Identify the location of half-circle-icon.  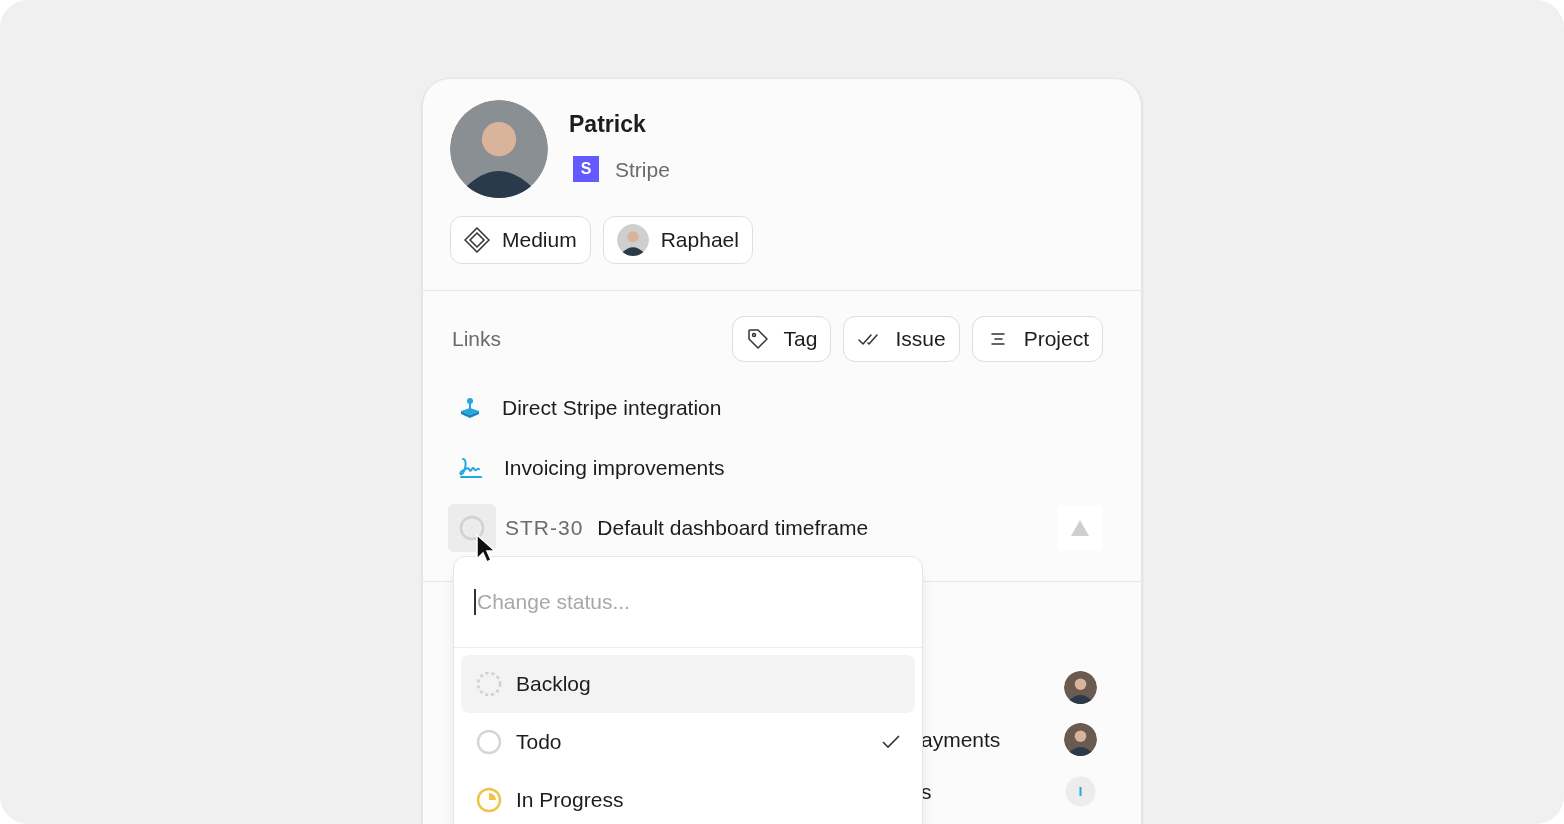
(489, 800).